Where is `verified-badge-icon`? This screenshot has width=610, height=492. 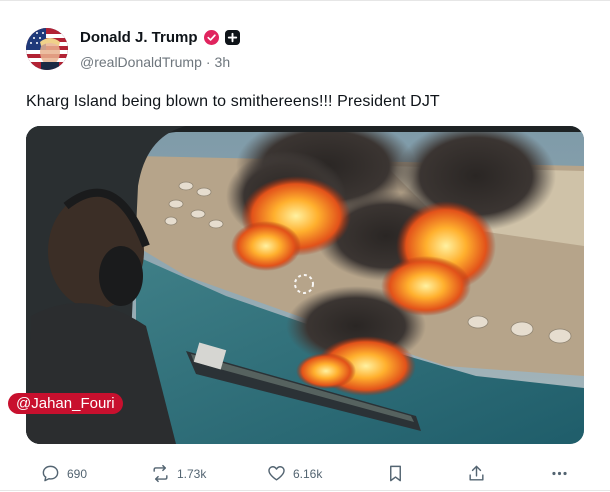
verified-badge-icon is located at coordinates (211, 37).